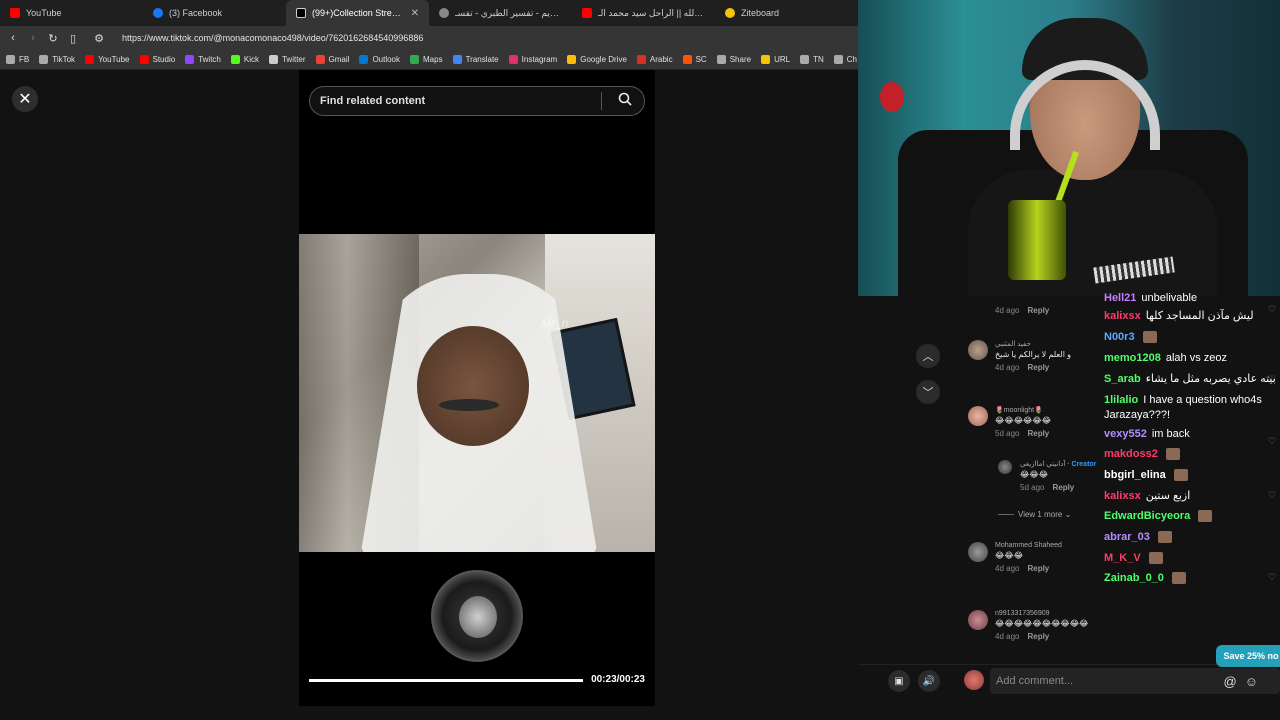 This screenshot has height=720, width=1280. I want to click on bookmark-item: Translate, so click(475, 59).